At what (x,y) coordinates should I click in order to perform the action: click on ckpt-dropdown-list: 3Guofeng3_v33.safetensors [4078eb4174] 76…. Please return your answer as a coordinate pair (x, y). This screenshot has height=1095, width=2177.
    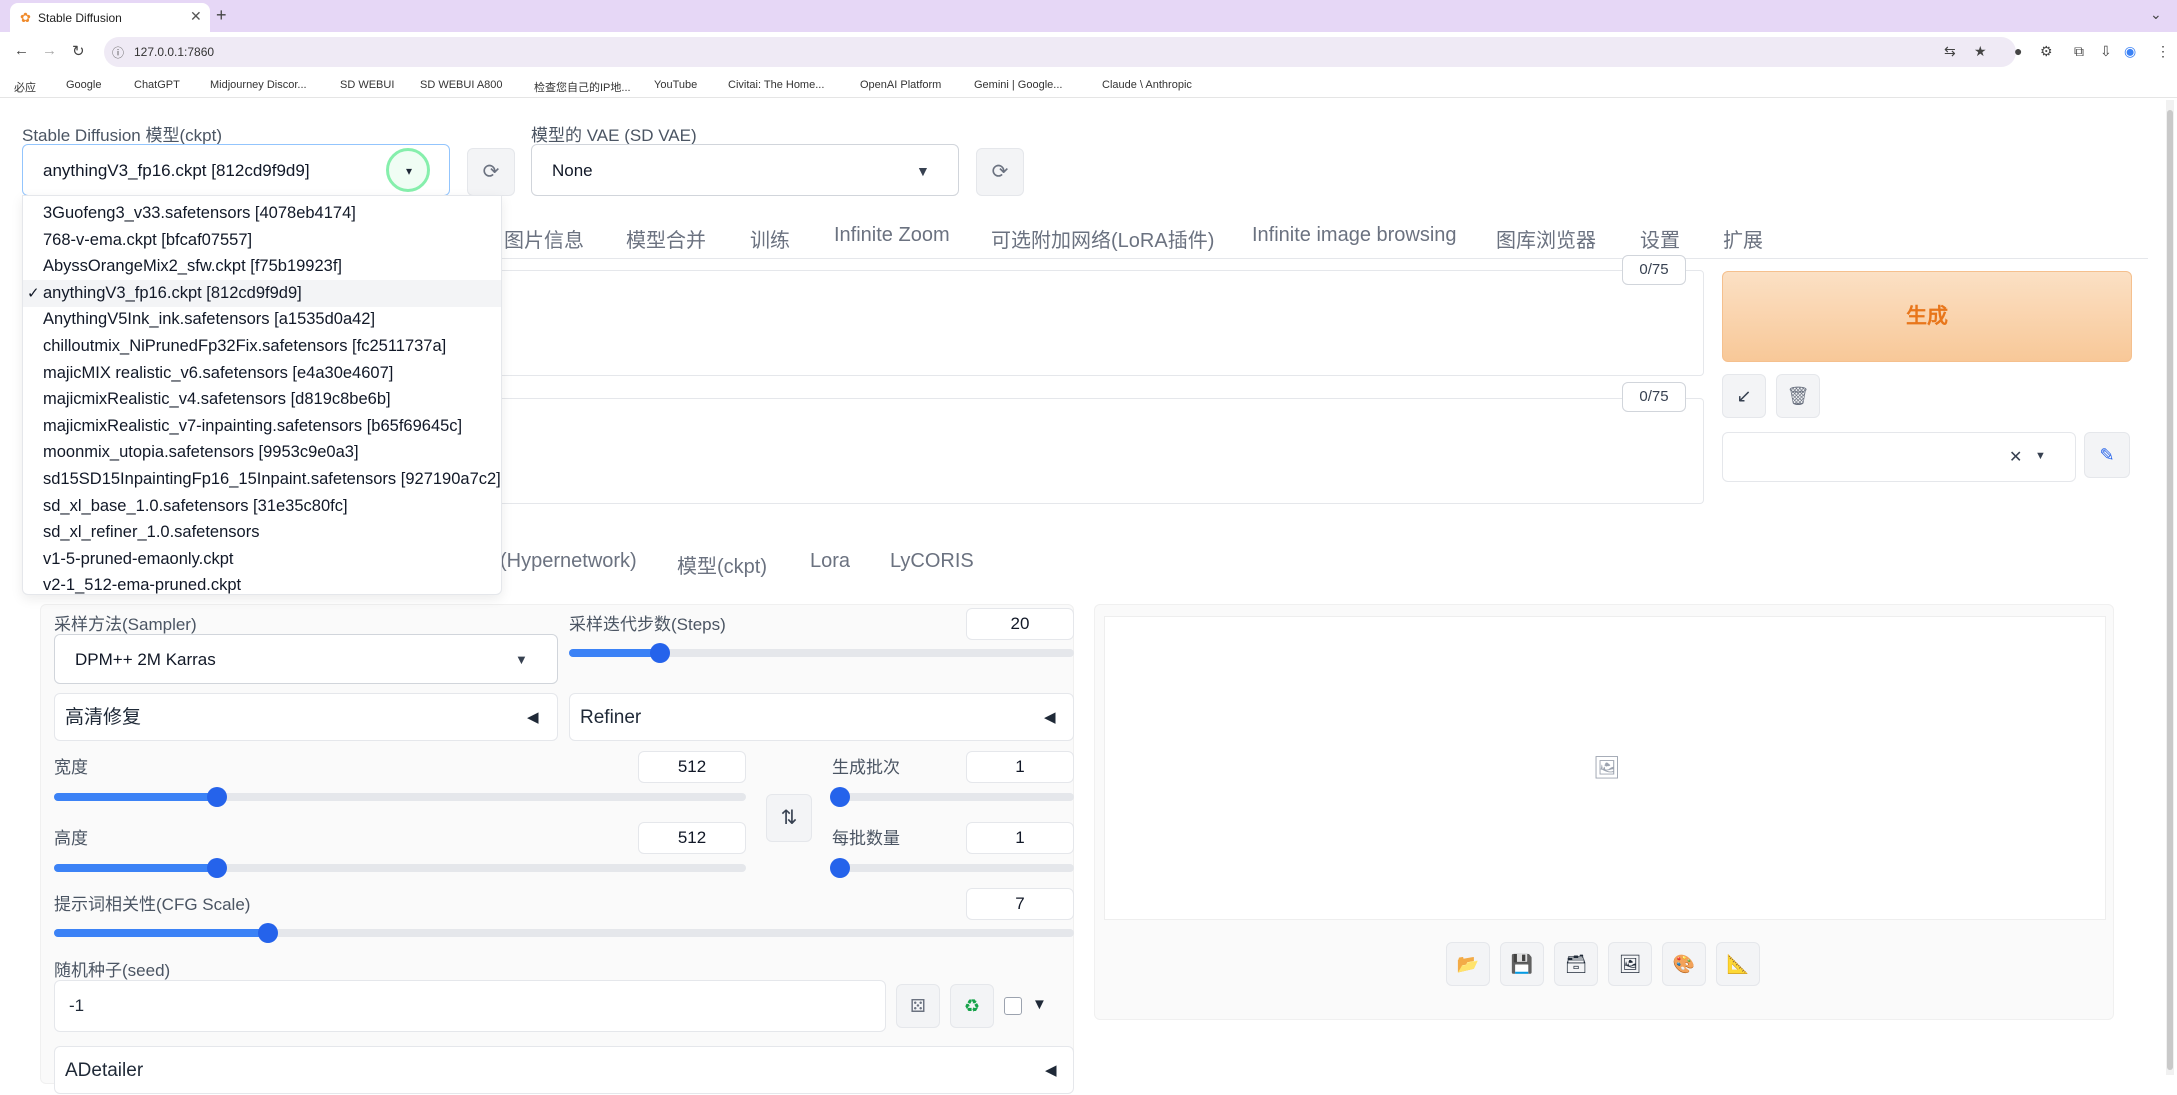
    Looking at the image, I should click on (262, 395).